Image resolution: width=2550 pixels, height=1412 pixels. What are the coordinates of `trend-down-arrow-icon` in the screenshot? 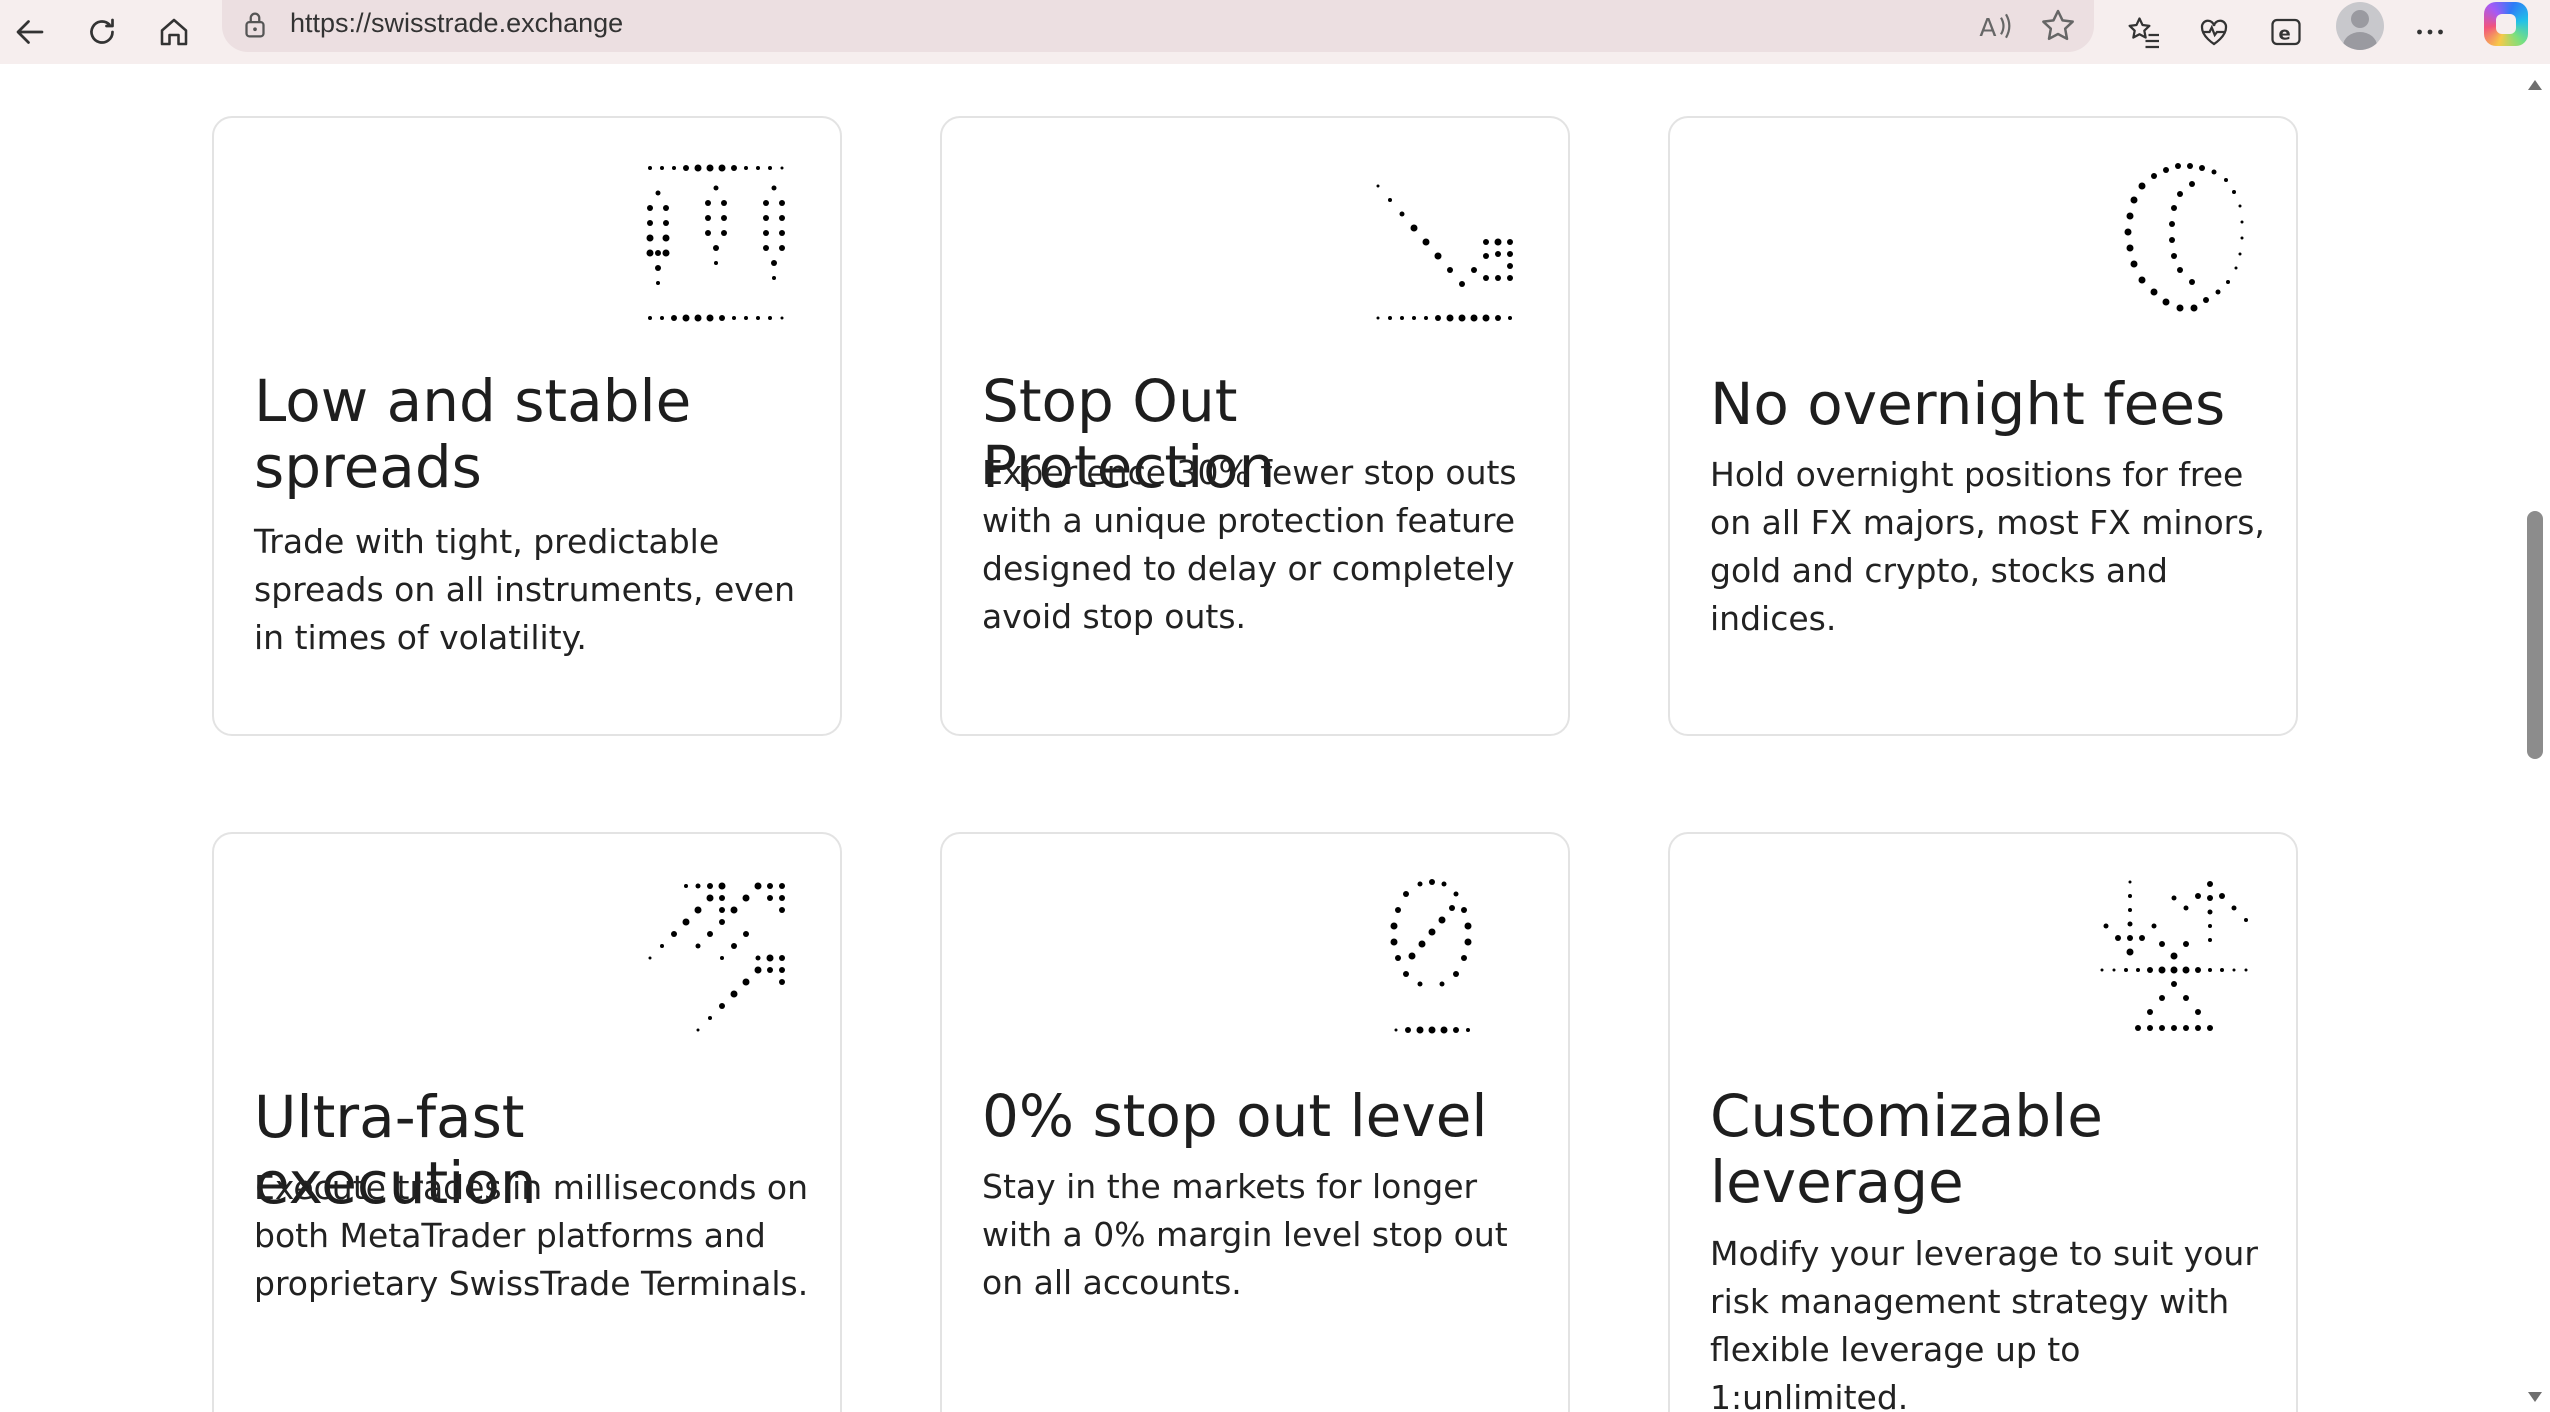 It's located at (1444, 253).